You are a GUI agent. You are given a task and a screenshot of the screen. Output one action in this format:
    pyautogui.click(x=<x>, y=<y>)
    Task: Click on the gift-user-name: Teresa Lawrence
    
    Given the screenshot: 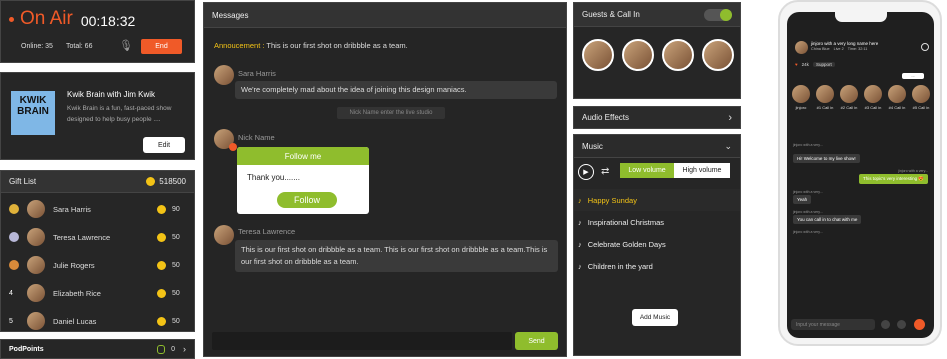 What is the action you would take?
    pyautogui.click(x=82, y=237)
    